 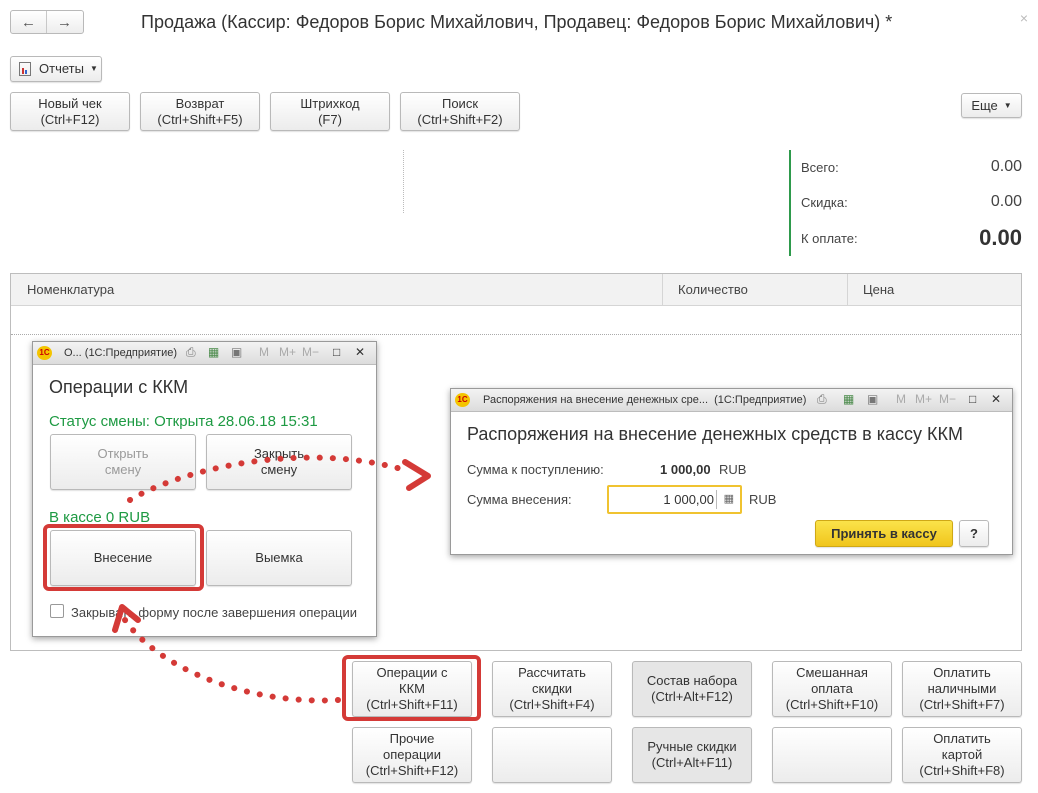 I want to click on arrow-to-deposit-button, so click(x=231, y=660).